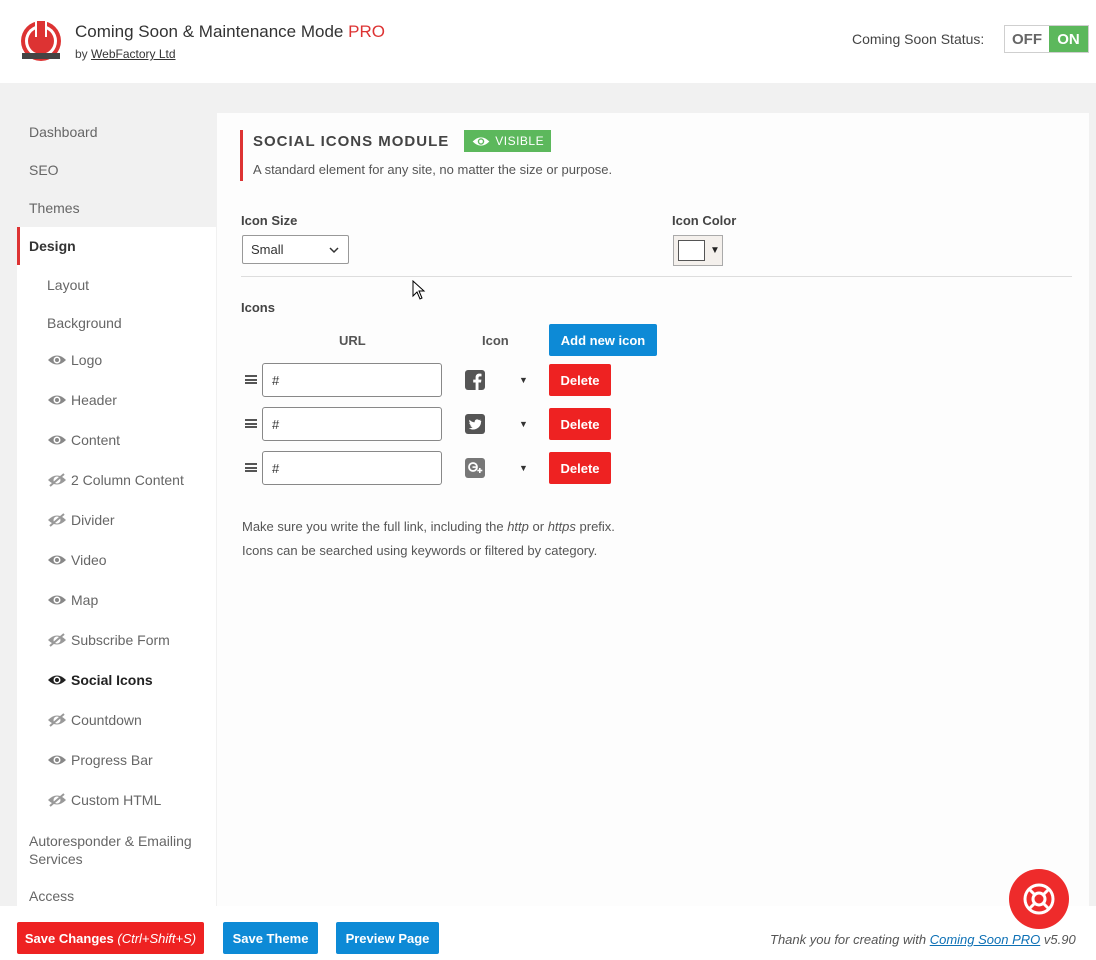 This screenshot has width=1096, height=960. What do you see at coordinates (495, 340) in the screenshot?
I see `icon-column-header: Icon` at bounding box center [495, 340].